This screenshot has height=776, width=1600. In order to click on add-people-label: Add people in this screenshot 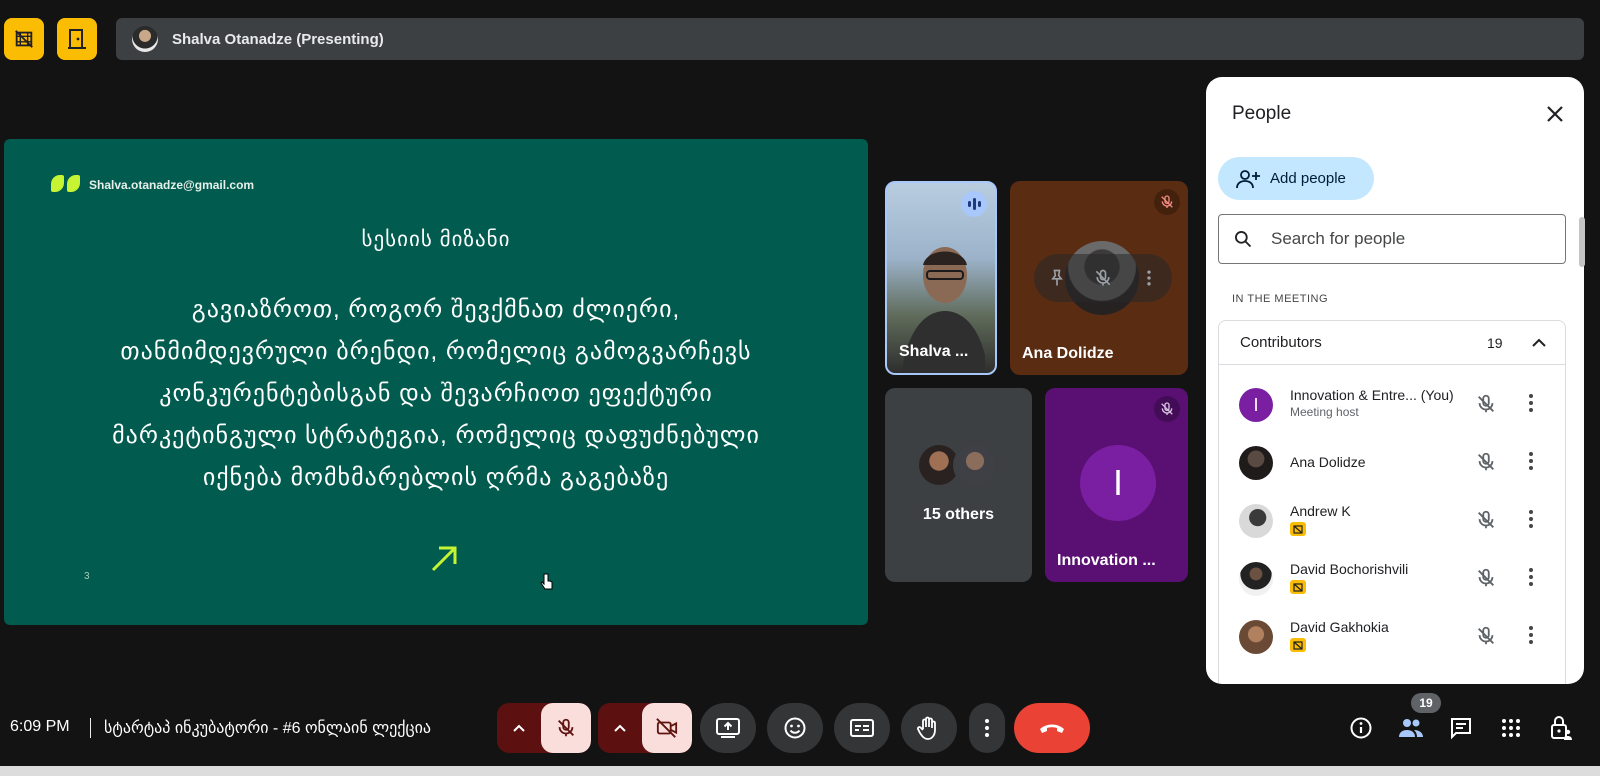, I will do `click(1308, 178)`.